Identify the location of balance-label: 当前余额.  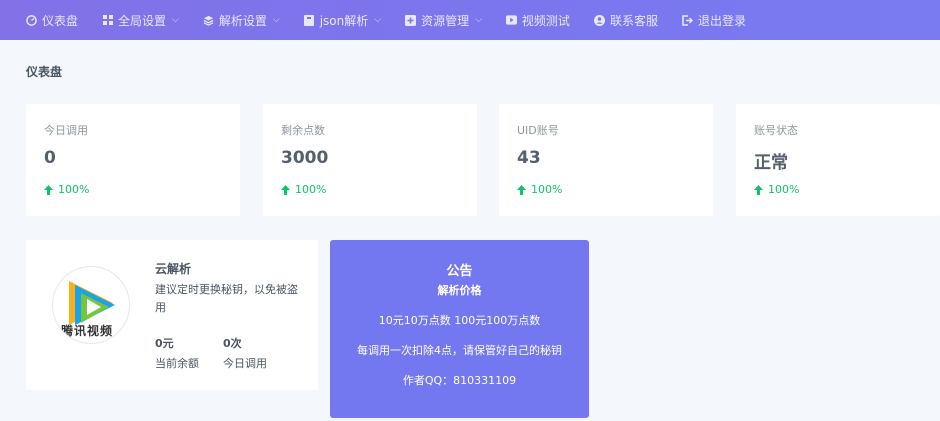
(177, 363).